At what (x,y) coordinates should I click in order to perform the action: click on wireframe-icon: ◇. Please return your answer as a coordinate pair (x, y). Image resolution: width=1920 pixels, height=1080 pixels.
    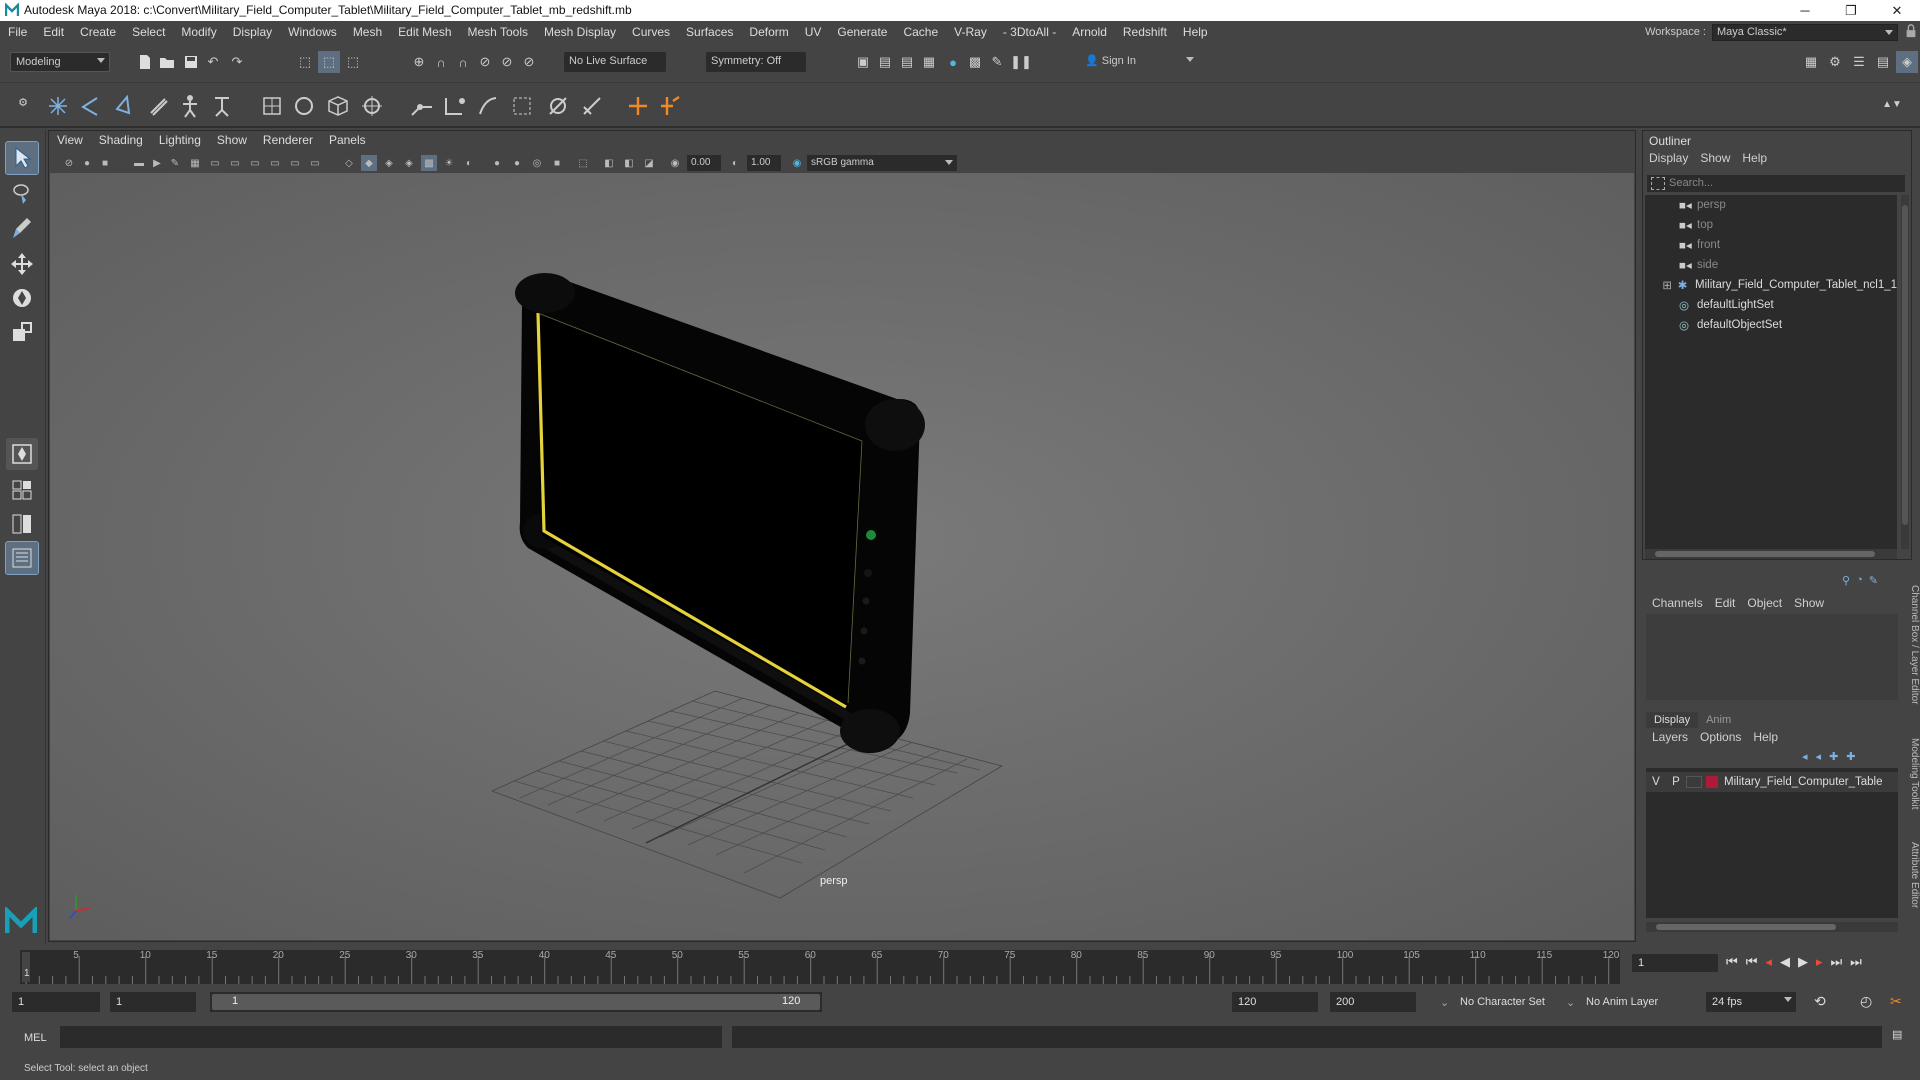
    Looking at the image, I should click on (349, 163).